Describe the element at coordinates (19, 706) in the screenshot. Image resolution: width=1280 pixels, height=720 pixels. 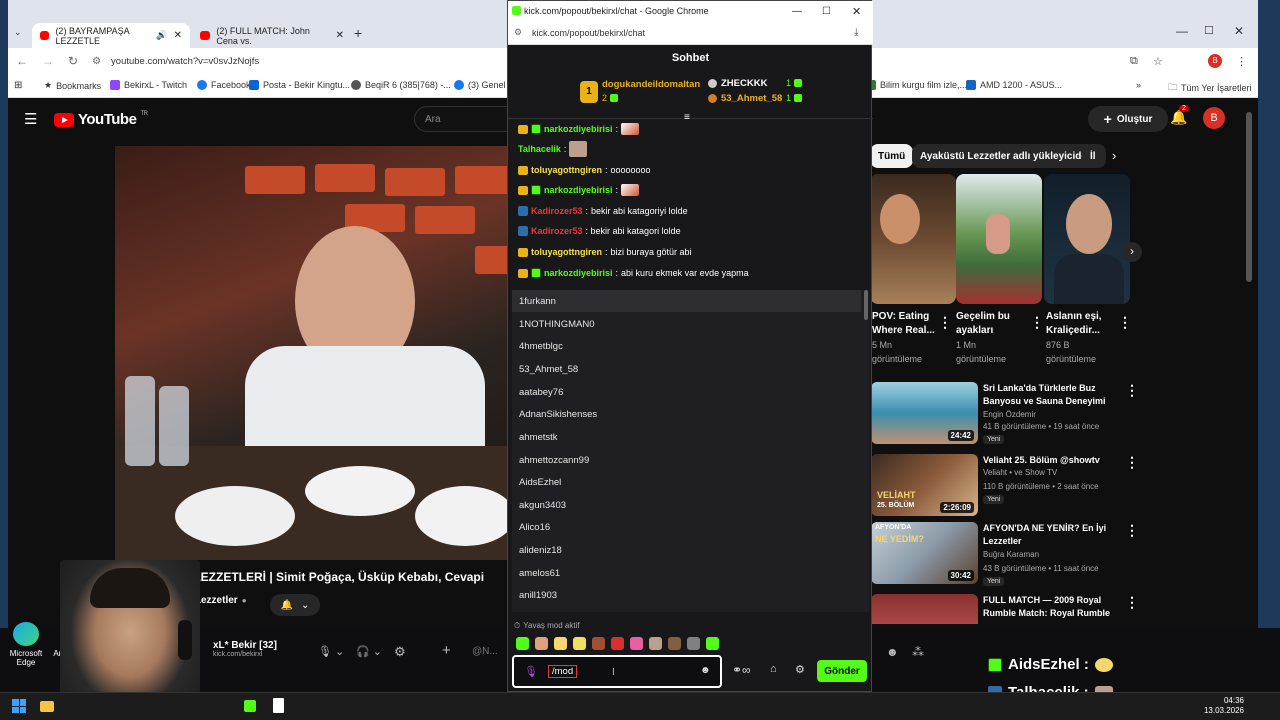
I see `start-icon` at that location.